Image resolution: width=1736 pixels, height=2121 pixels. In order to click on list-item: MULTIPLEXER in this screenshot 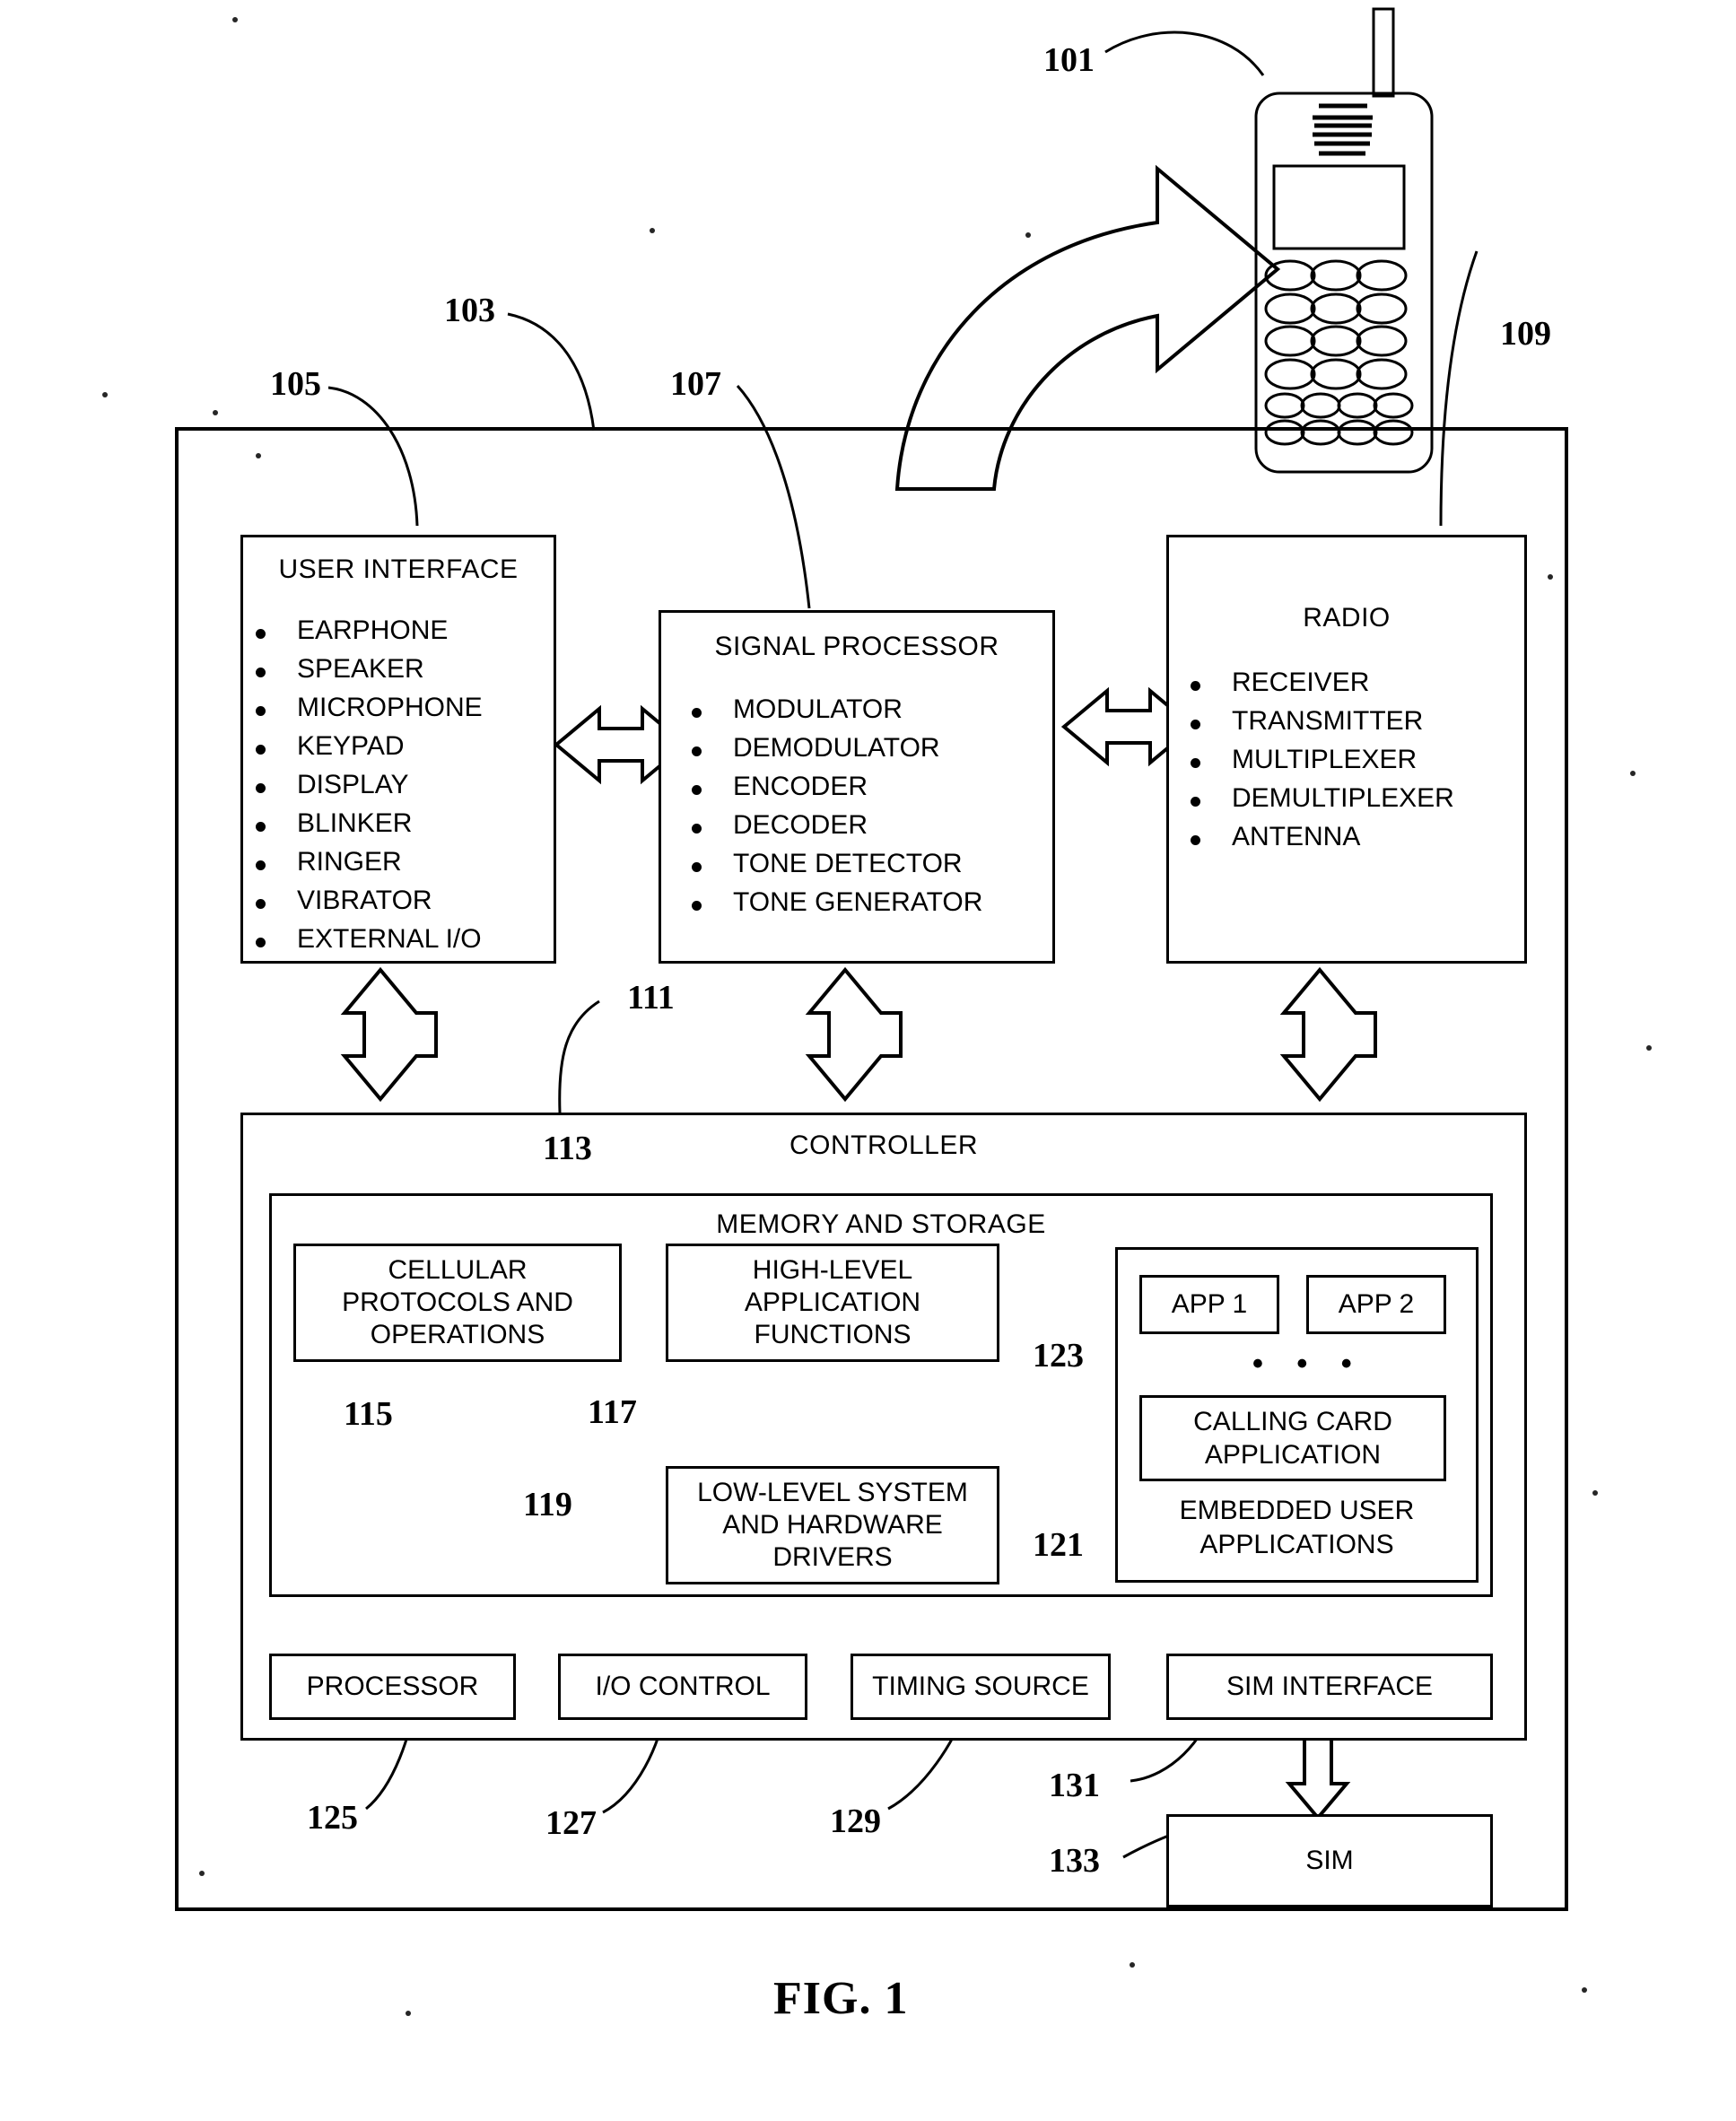, I will do `click(1351, 760)`.